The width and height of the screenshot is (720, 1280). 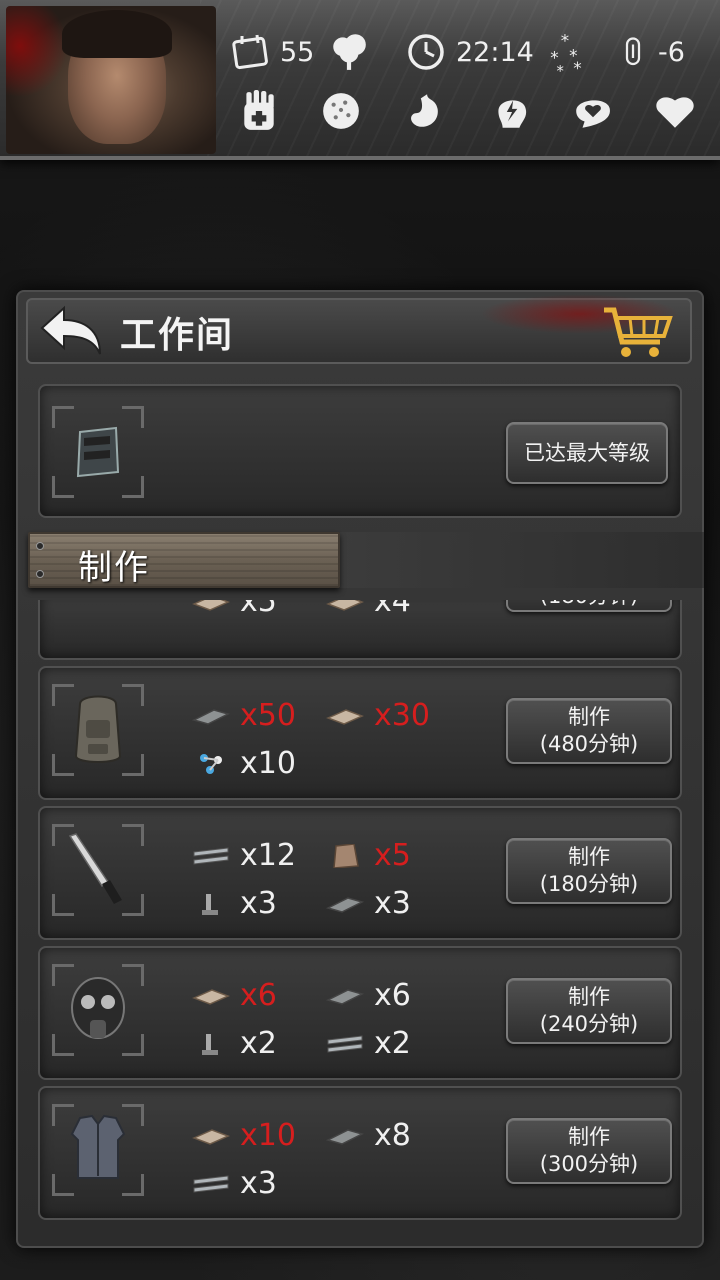 What do you see at coordinates (368, 903) in the screenshot?
I see `material-metal-plate: x3` at bounding box center [368, 903].